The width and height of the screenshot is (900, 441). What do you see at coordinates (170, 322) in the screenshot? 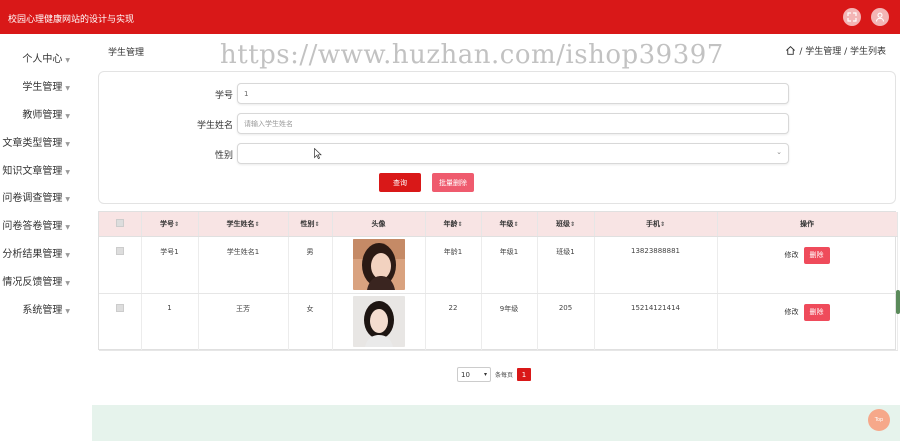
I see `cell-student-no: 1` at bounding box center [170, 322].